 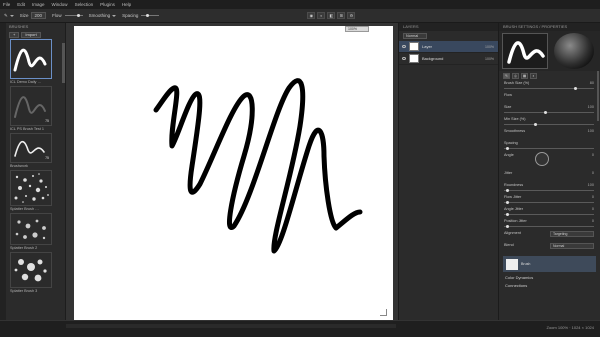 What do you see at coordinates (414, 46) in the screenshot?
I see `layer-thumbnail` at bounding box center [414, 46].